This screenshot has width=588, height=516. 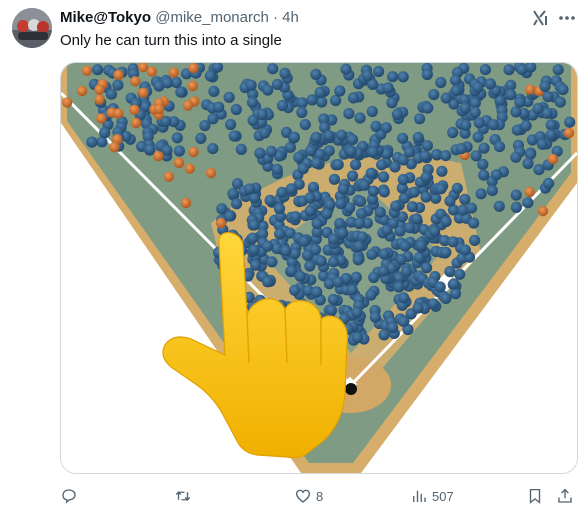 I want to click on action-bar: 8 507, so click(x=320, y=496).